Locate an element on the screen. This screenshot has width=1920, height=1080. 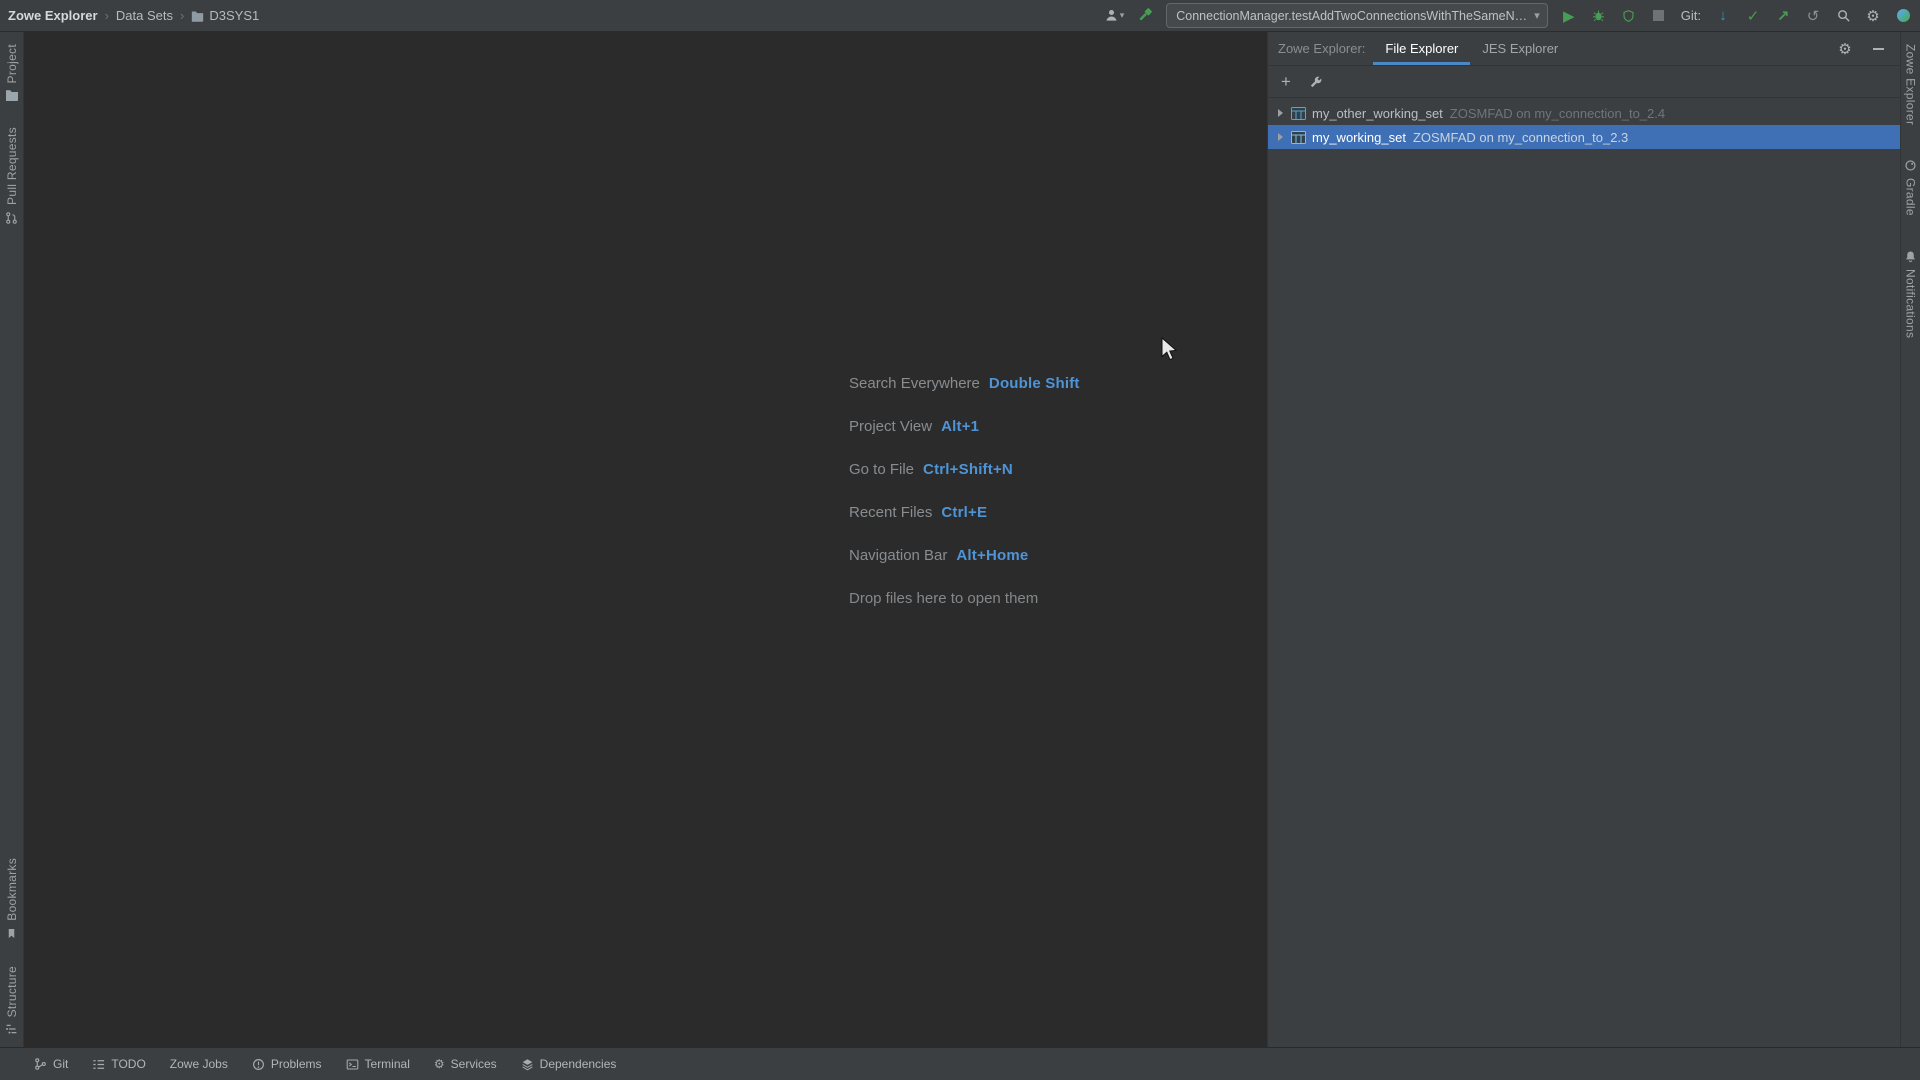
sidebar-item-structure: Structure is located at coordinates (12, 1000).